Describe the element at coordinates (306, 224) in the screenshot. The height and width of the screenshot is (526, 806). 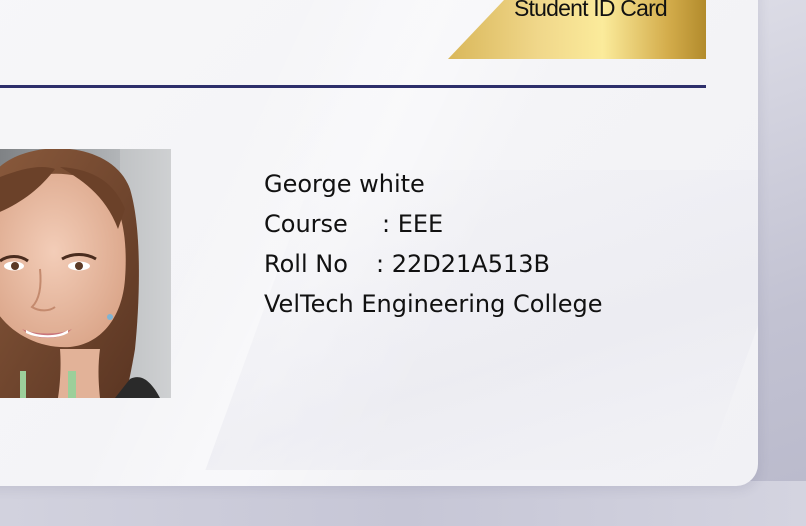
I see `course-label: Course` at that location.